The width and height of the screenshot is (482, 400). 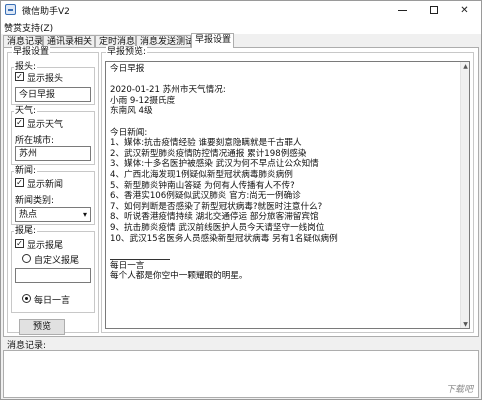 I want to click on header-text-input: 今日早报, so click(x=53, y=94).